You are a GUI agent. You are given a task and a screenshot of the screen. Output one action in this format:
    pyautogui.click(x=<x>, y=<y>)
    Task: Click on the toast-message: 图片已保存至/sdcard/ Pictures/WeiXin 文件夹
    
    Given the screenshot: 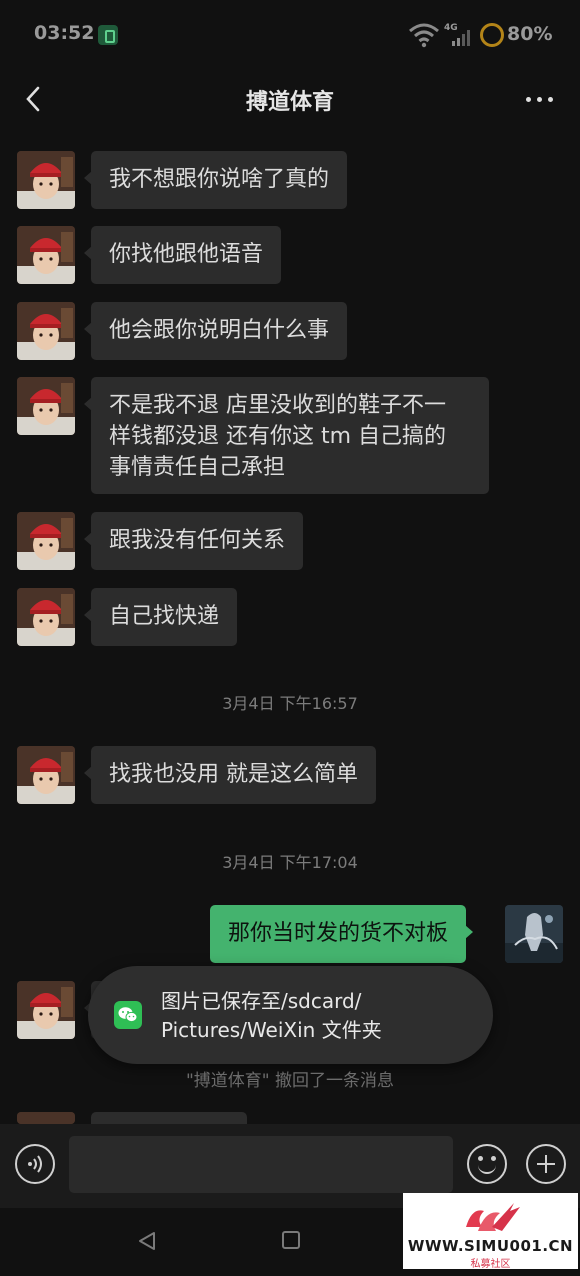 What is the action you would take?
    pyautogui.click(x=321, y=1016)
    